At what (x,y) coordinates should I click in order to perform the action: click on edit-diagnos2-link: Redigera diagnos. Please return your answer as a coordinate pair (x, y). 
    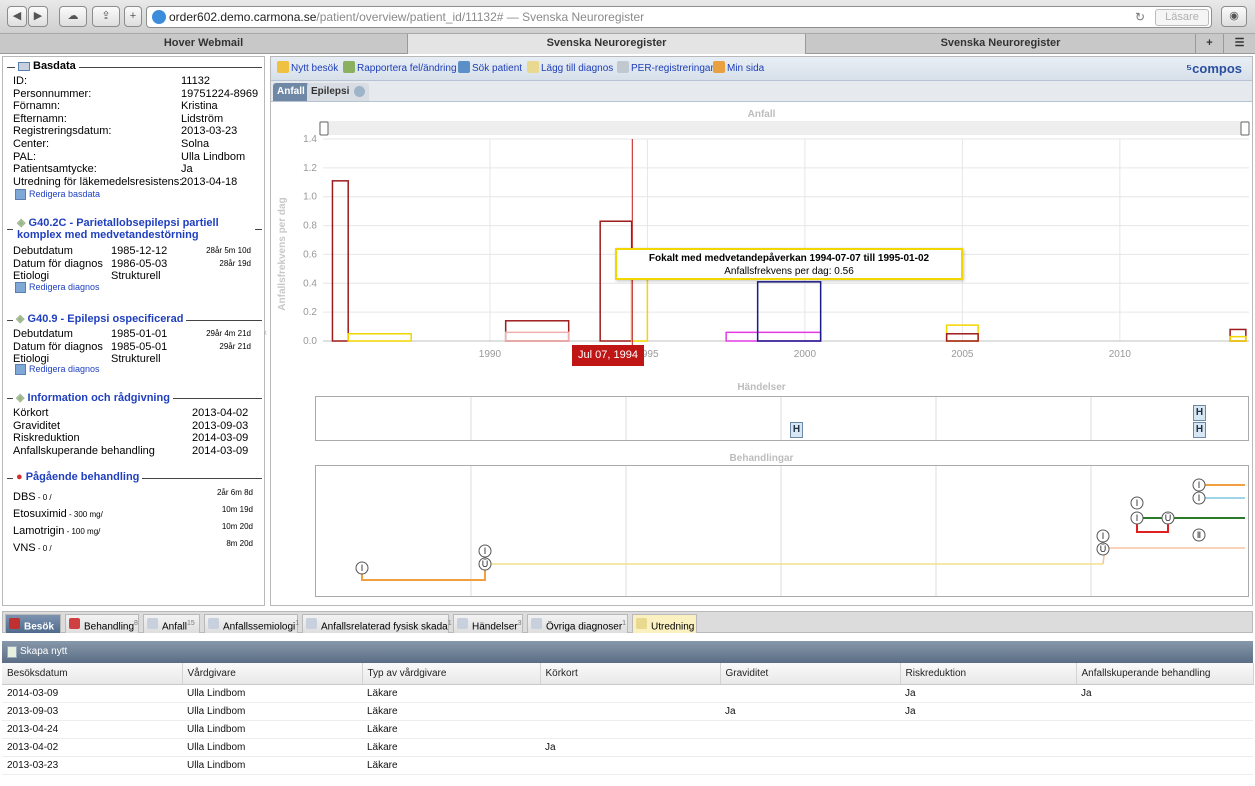
    Looking at the image, I should click on (57, 370).